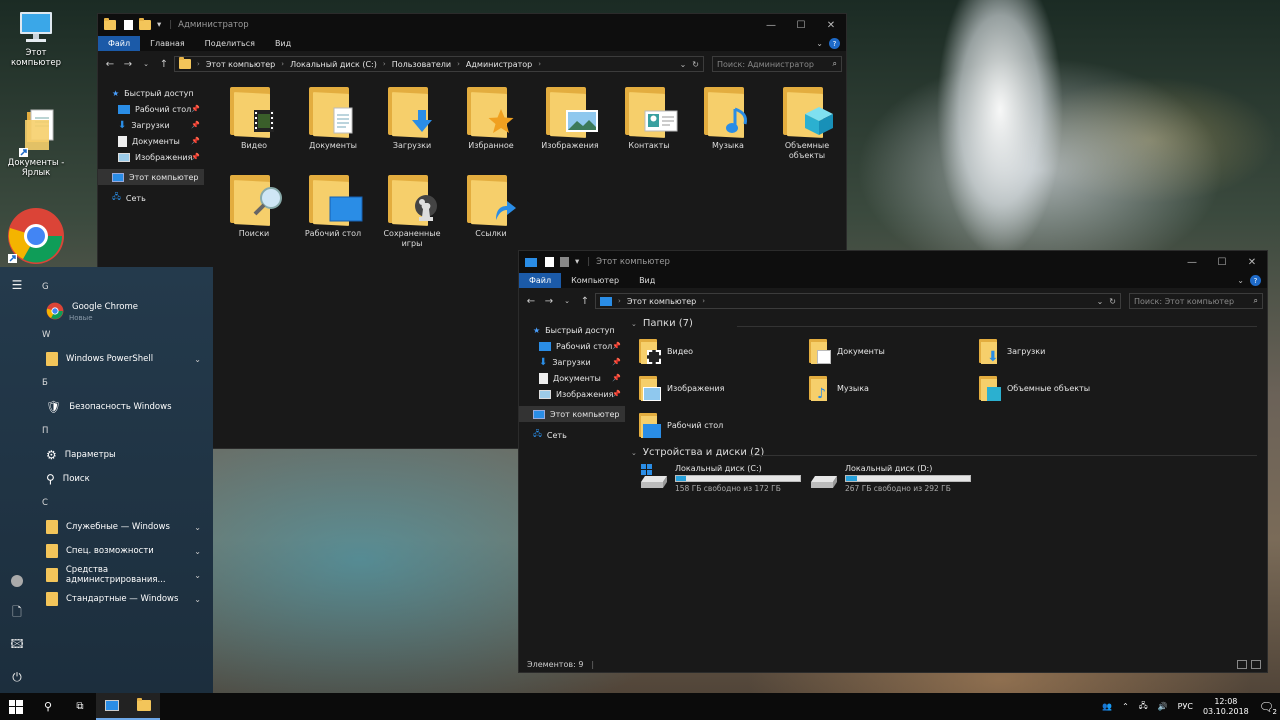 The image size is (1280, 720). What do you see at coordinates (119, 43) in the screenshot?
I see `ribbon-tab-file: Файл` at bounding box center [119, 43].